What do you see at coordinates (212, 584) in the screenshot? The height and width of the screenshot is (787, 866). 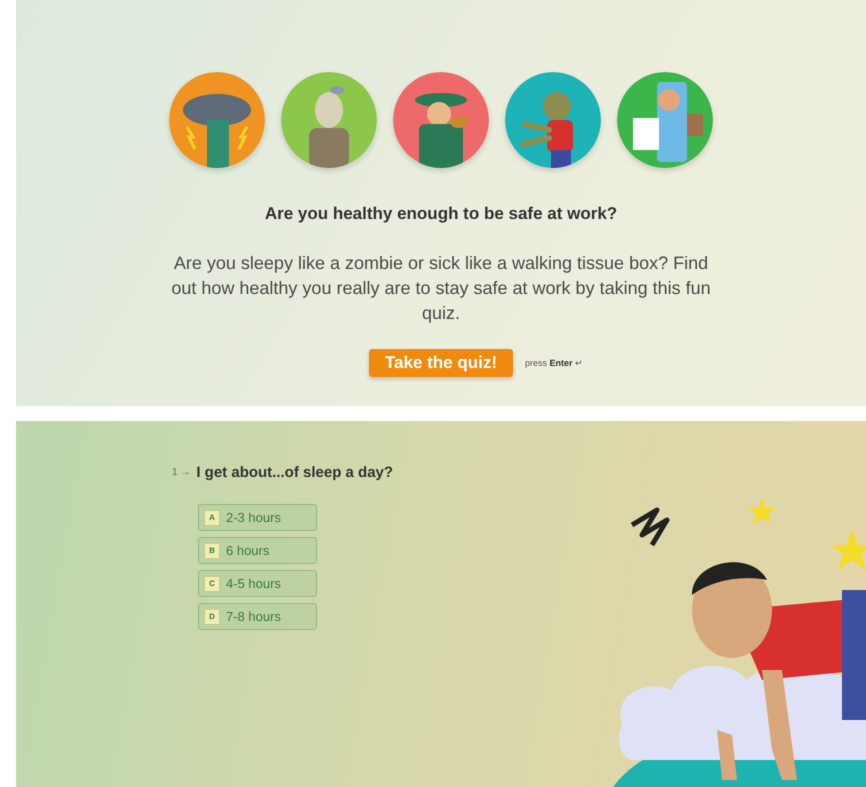 I see `key-hint: C` at bounding box center [212, 584].